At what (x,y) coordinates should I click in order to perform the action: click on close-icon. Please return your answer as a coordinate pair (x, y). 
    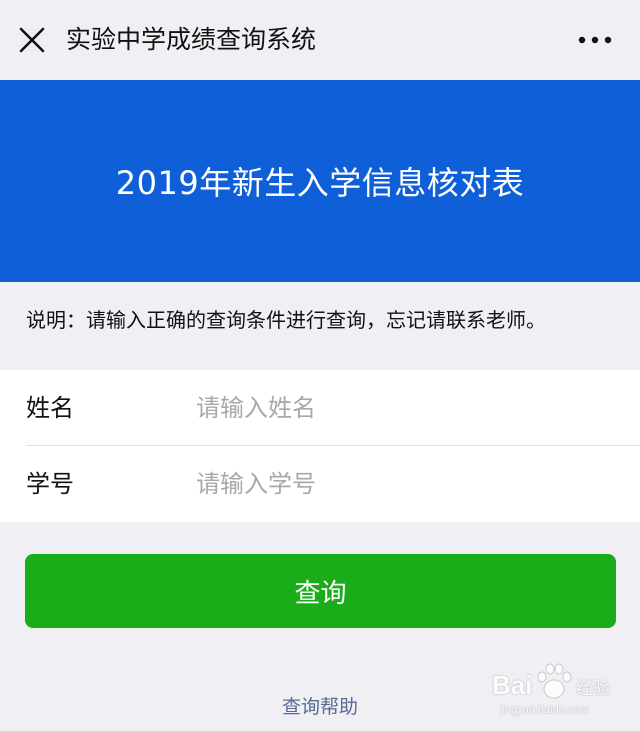
    Looking at the image, I should click on (32, 40).